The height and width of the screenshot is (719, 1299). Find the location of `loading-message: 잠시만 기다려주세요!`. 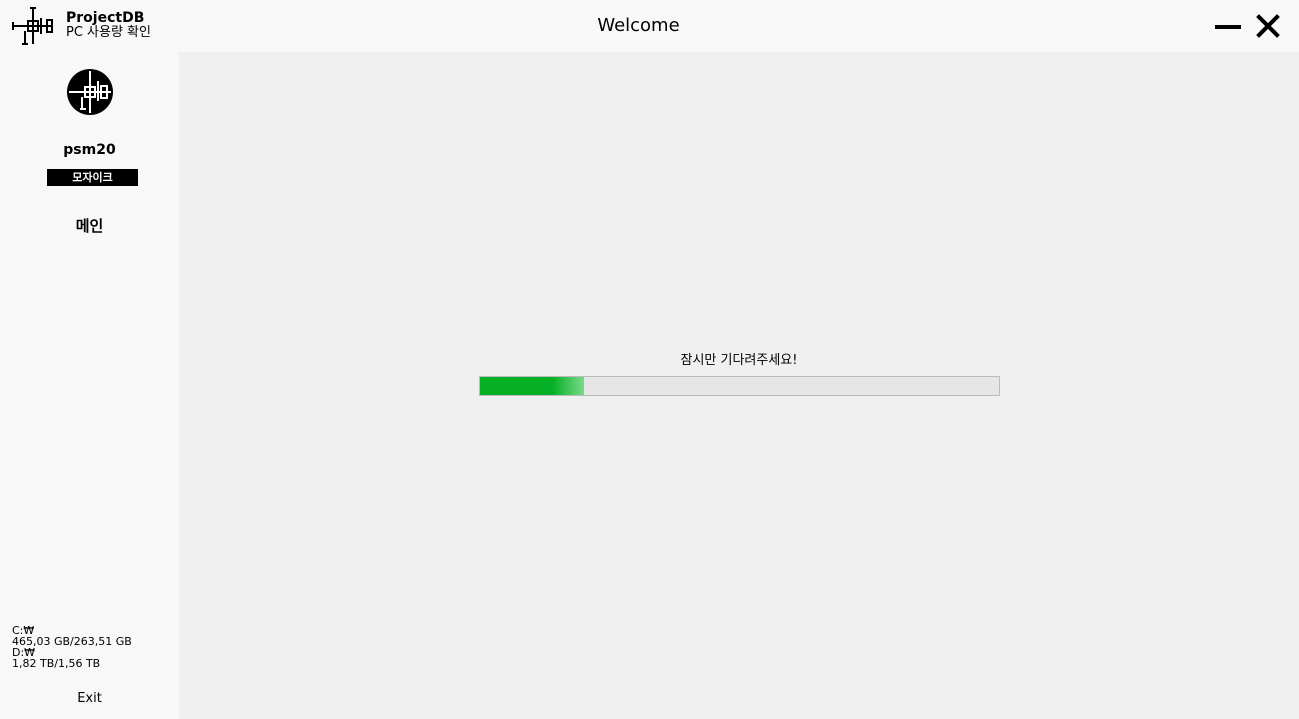

loading-message: 잠시만 기다려주세요! is located at coordinates (739, 360).